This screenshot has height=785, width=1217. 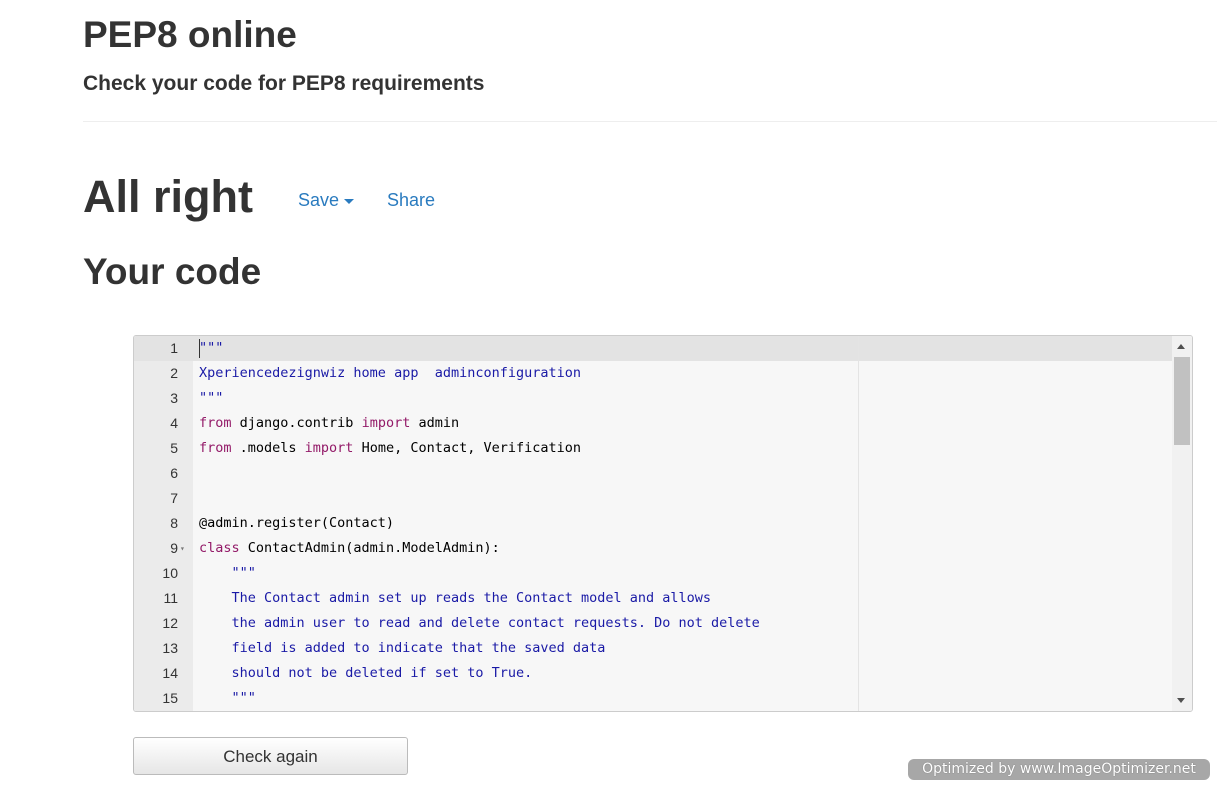 I want to click on scroll-thumb, so click(x=1182, y=401).